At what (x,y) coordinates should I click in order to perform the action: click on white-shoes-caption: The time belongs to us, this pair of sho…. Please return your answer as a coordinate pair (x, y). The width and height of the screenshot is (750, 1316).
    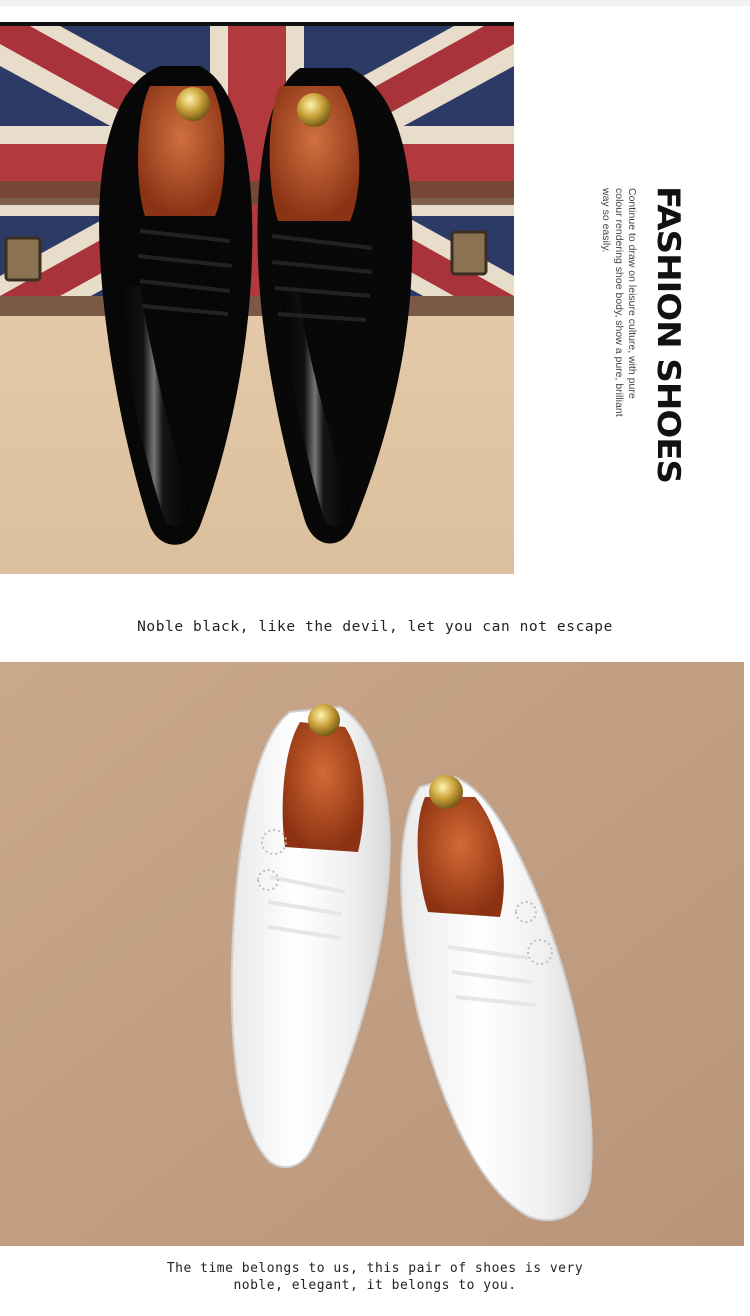
    Looking at the image, I should click on (375, 1277).